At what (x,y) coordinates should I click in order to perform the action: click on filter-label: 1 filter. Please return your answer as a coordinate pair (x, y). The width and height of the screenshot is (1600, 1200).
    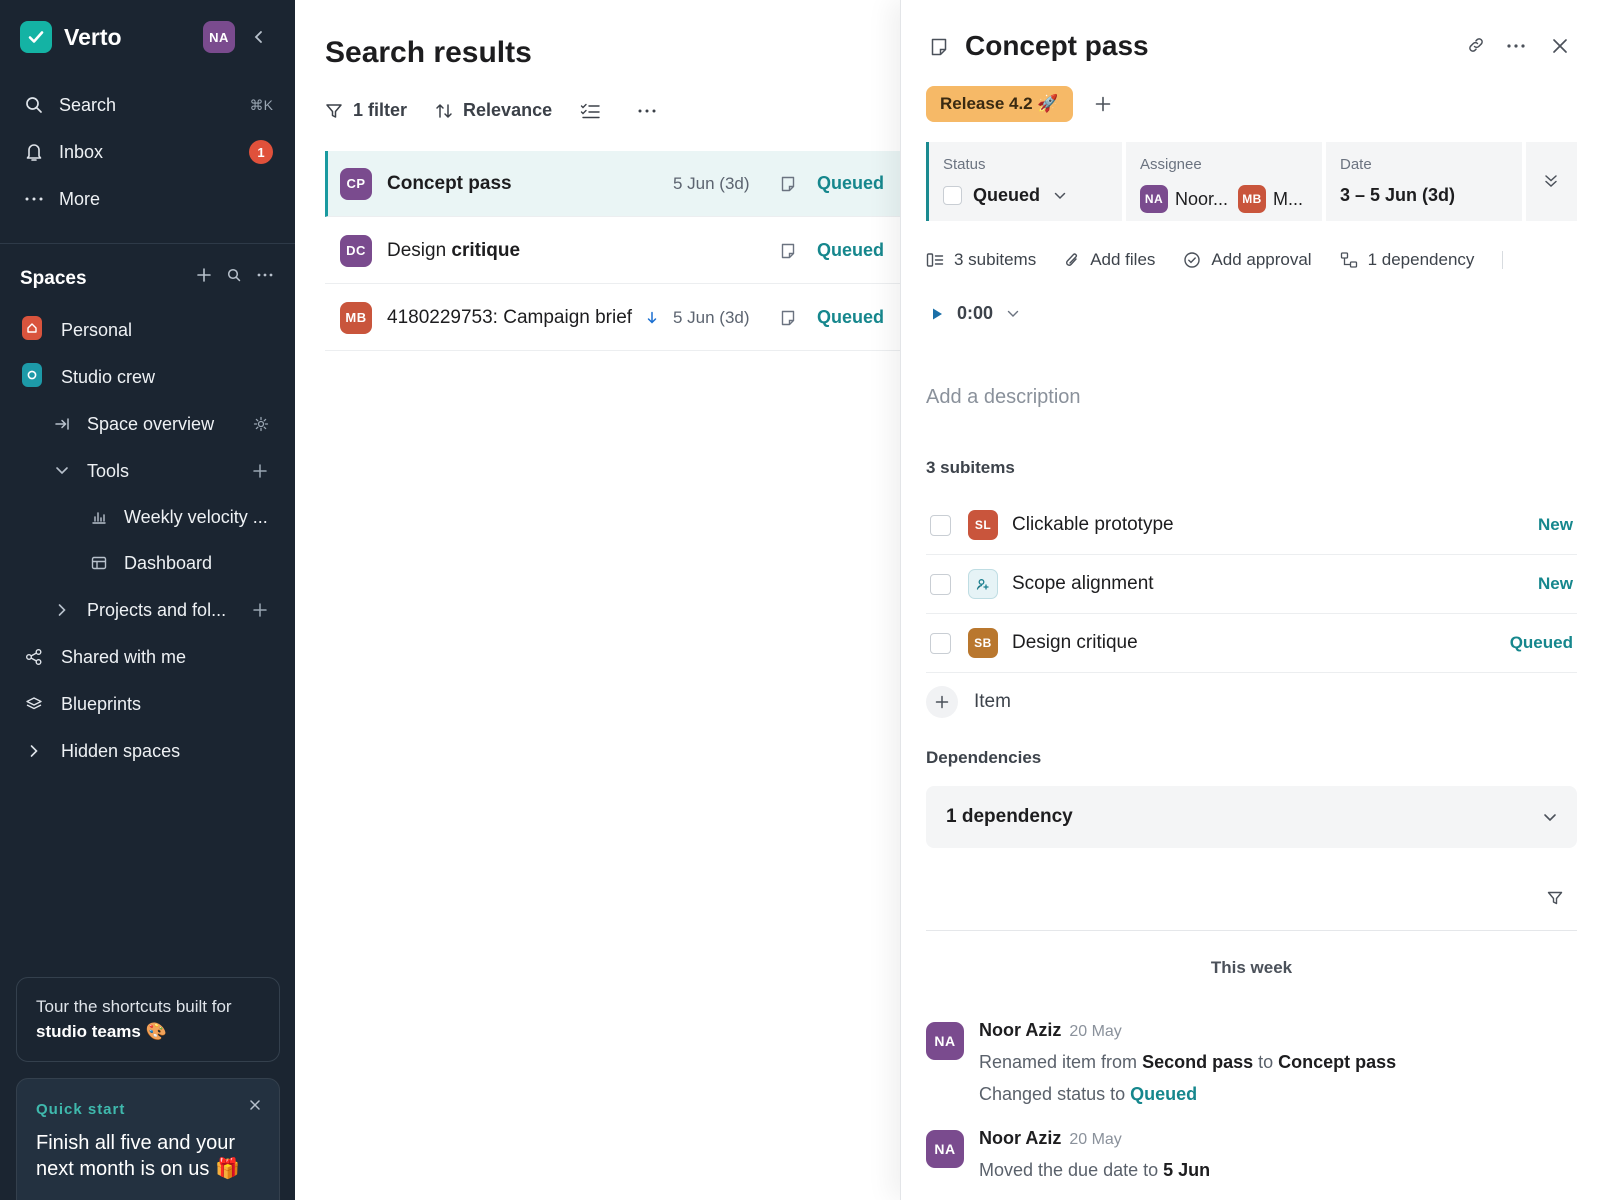
    Looking at the image, I should click on (380, 110).